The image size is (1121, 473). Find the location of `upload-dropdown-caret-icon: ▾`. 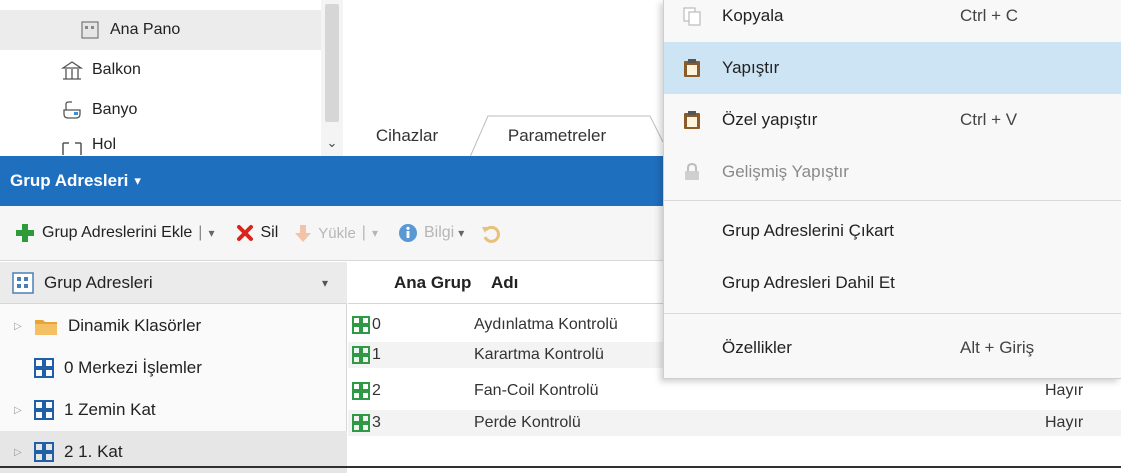

upload-dropdown-caret-icon: ▾ is located at coordinates (375, 233).